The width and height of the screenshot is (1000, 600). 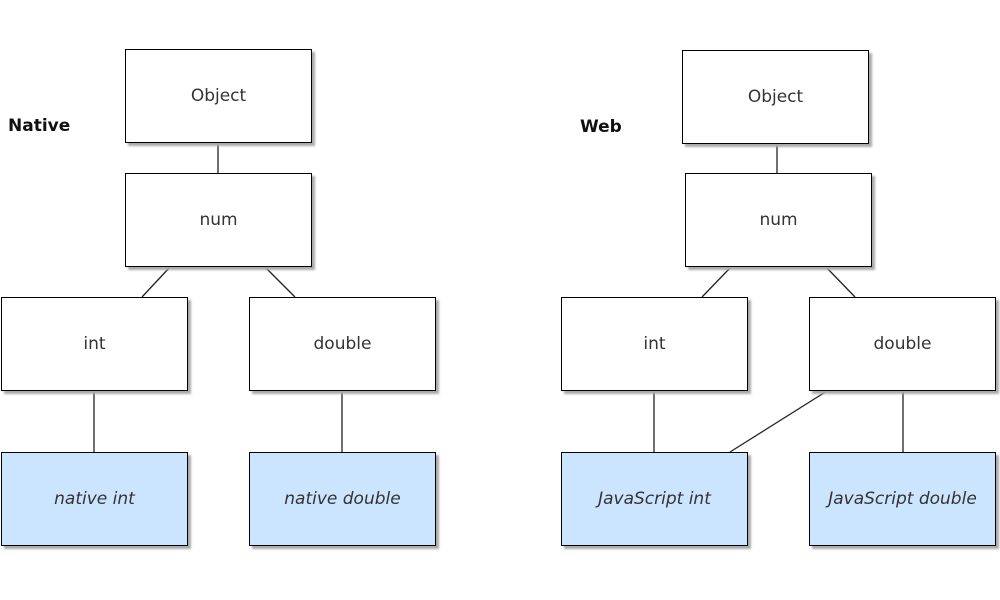 I want to click on native-num-node: num, so click(x=218, y=220).